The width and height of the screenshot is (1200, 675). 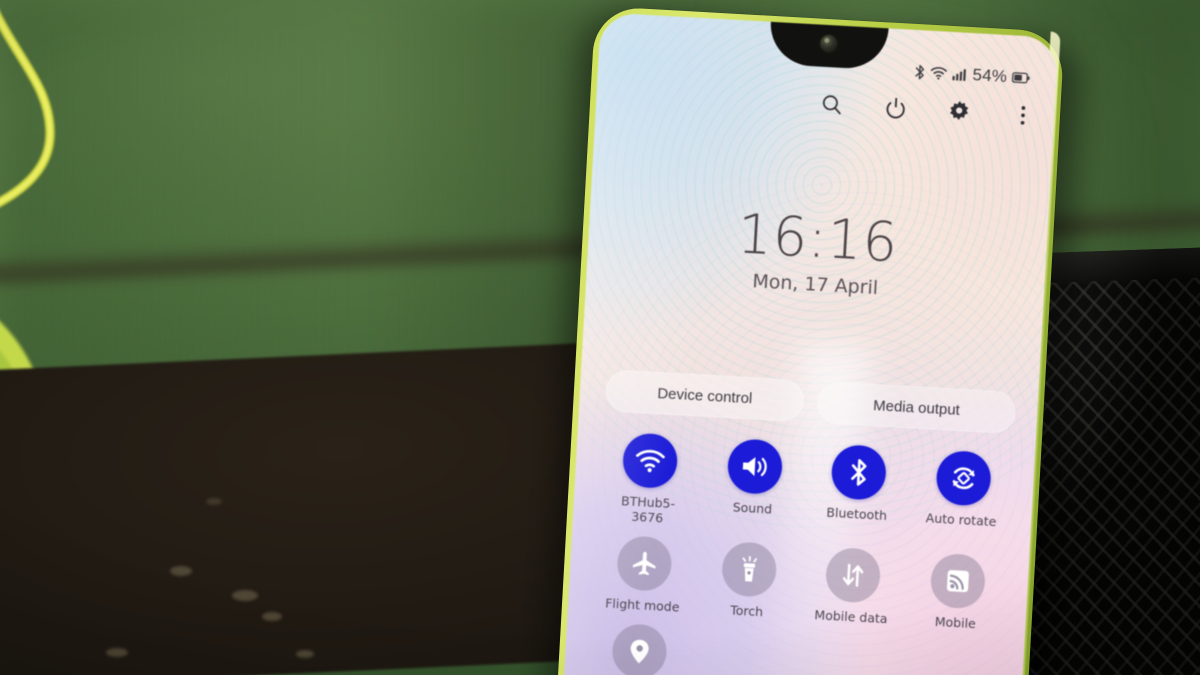 I want to click on hotspot-icon, so click(x=958, y=581).